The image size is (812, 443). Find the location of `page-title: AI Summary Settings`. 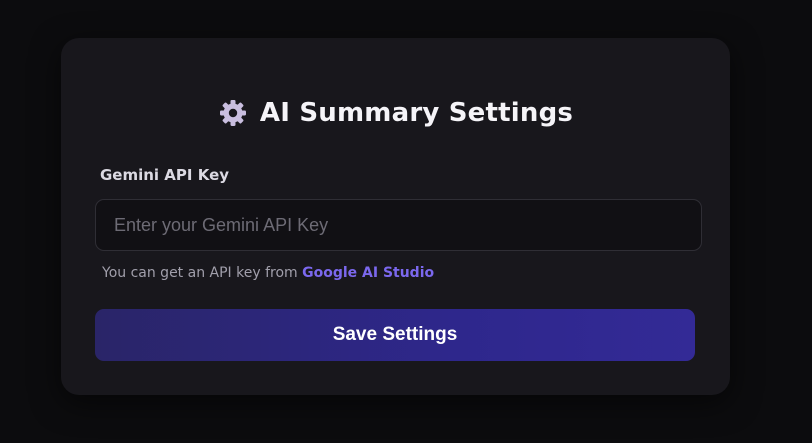

page-title: AI Summary Settings is located at coordinates (416, 113).